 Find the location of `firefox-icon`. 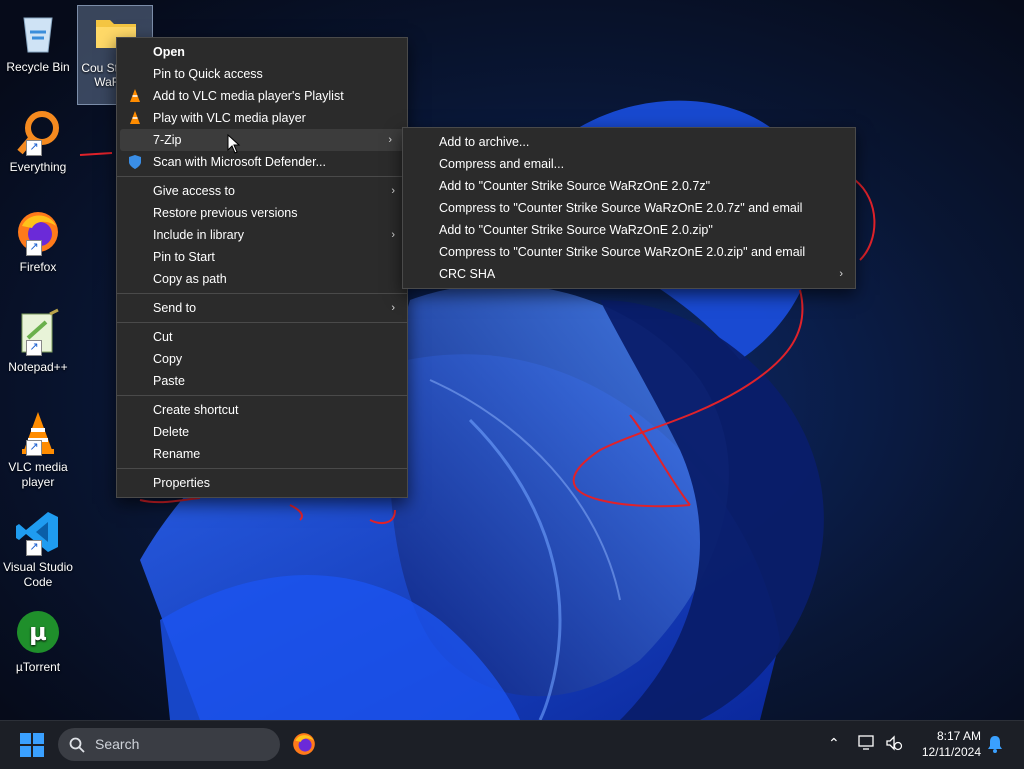

firefox-icon is located at coordinates (304, 744).